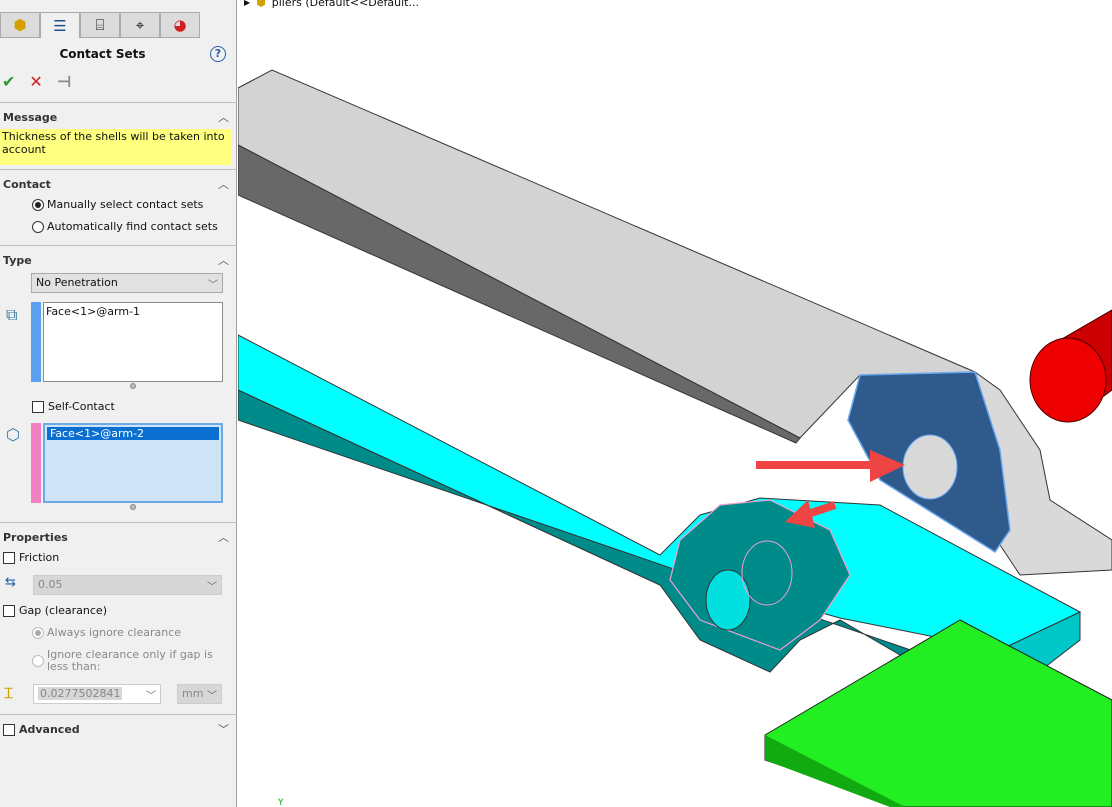  I want to click on clearance-icon: ⌶, so click(9, 693).